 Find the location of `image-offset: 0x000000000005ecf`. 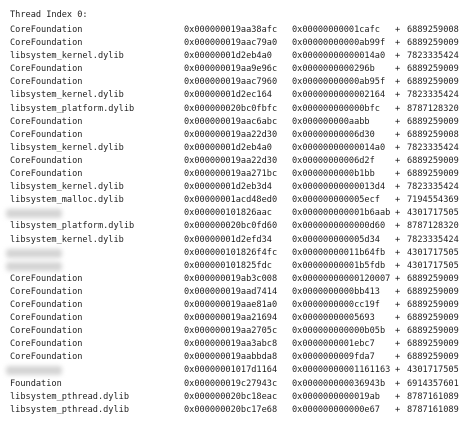

image-offset: 0x000000000005ecf is located at coordinates (336, 200).